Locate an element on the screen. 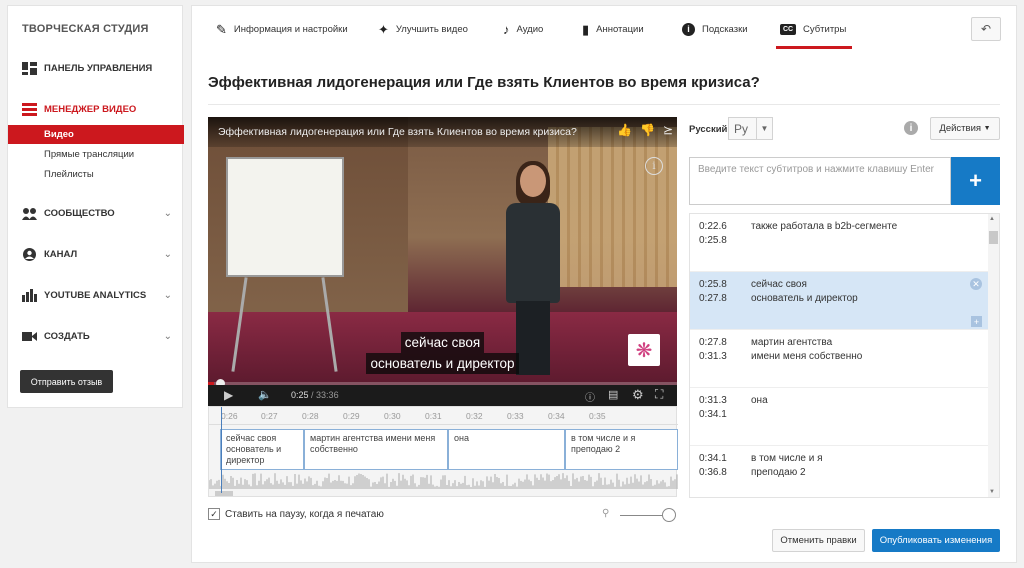 The image size is (1024, 568). info-icon: i is located at coordinates (688, 29).